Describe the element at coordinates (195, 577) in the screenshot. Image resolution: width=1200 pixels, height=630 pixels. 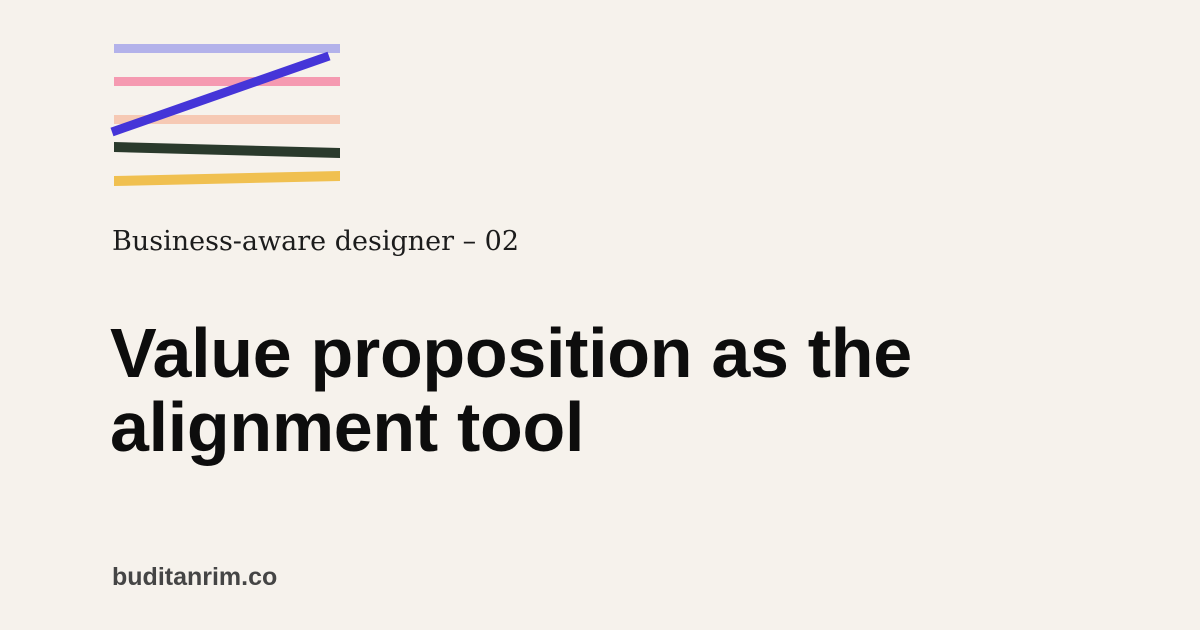
I see `site-domain: buditanrim.co` at that location.